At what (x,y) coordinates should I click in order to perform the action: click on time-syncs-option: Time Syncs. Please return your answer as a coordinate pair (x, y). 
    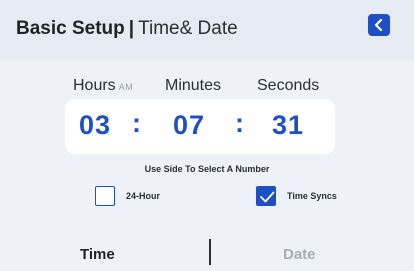
    Looking at the image, I should click on (296, 196).